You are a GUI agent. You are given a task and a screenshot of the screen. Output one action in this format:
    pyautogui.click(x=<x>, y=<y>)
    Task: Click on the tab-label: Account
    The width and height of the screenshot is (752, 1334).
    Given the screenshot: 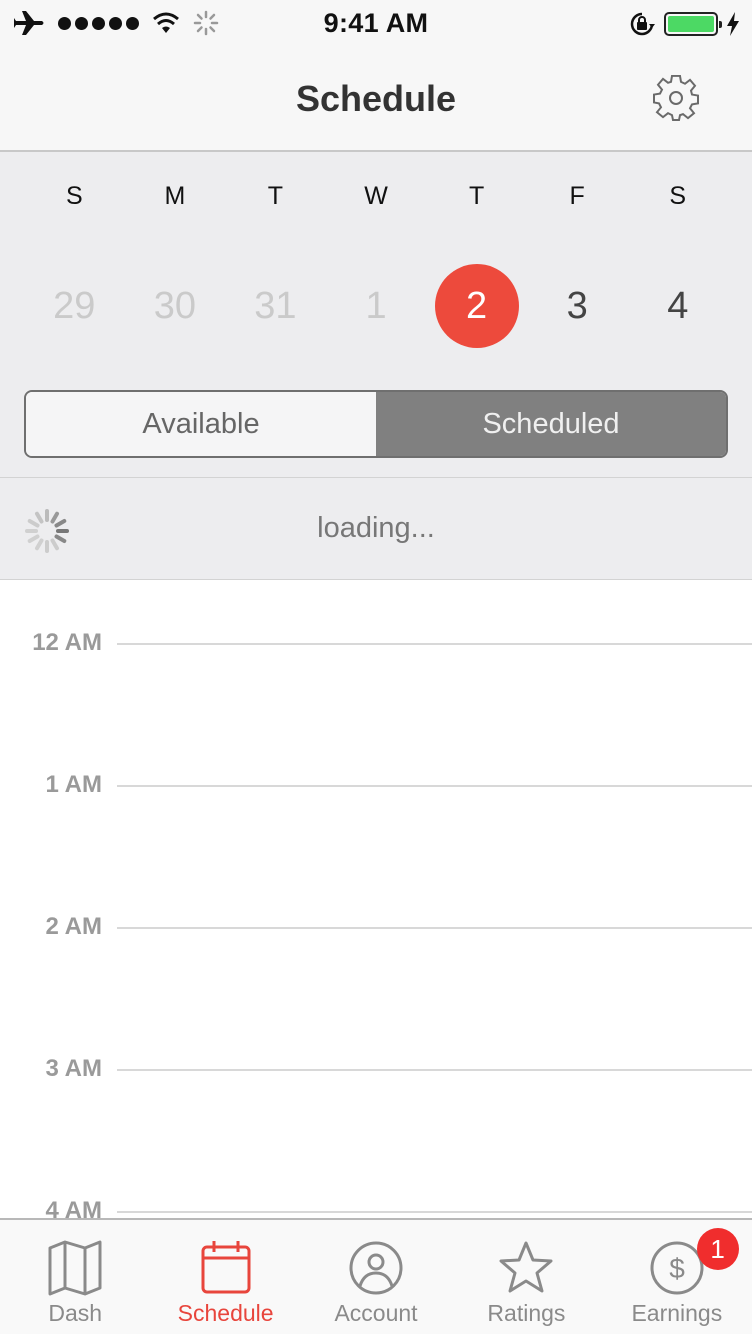 What is the action you would take?
    pyautogui.click(x=376, y=1313)
    